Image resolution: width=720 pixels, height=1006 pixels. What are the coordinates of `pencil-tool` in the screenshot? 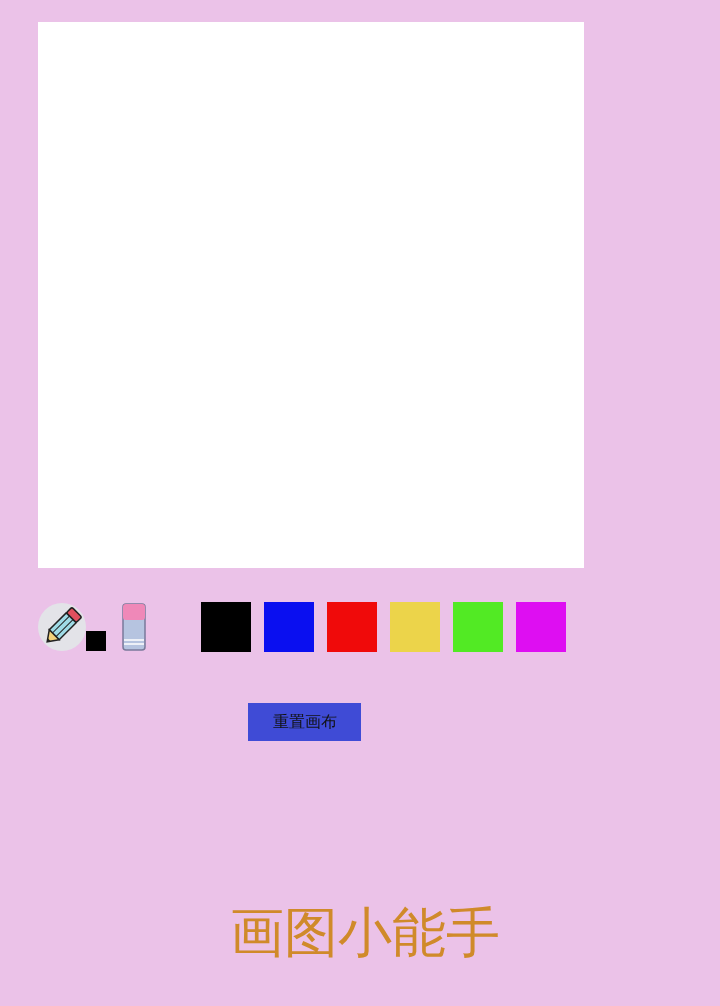 It's located at (62, 627).